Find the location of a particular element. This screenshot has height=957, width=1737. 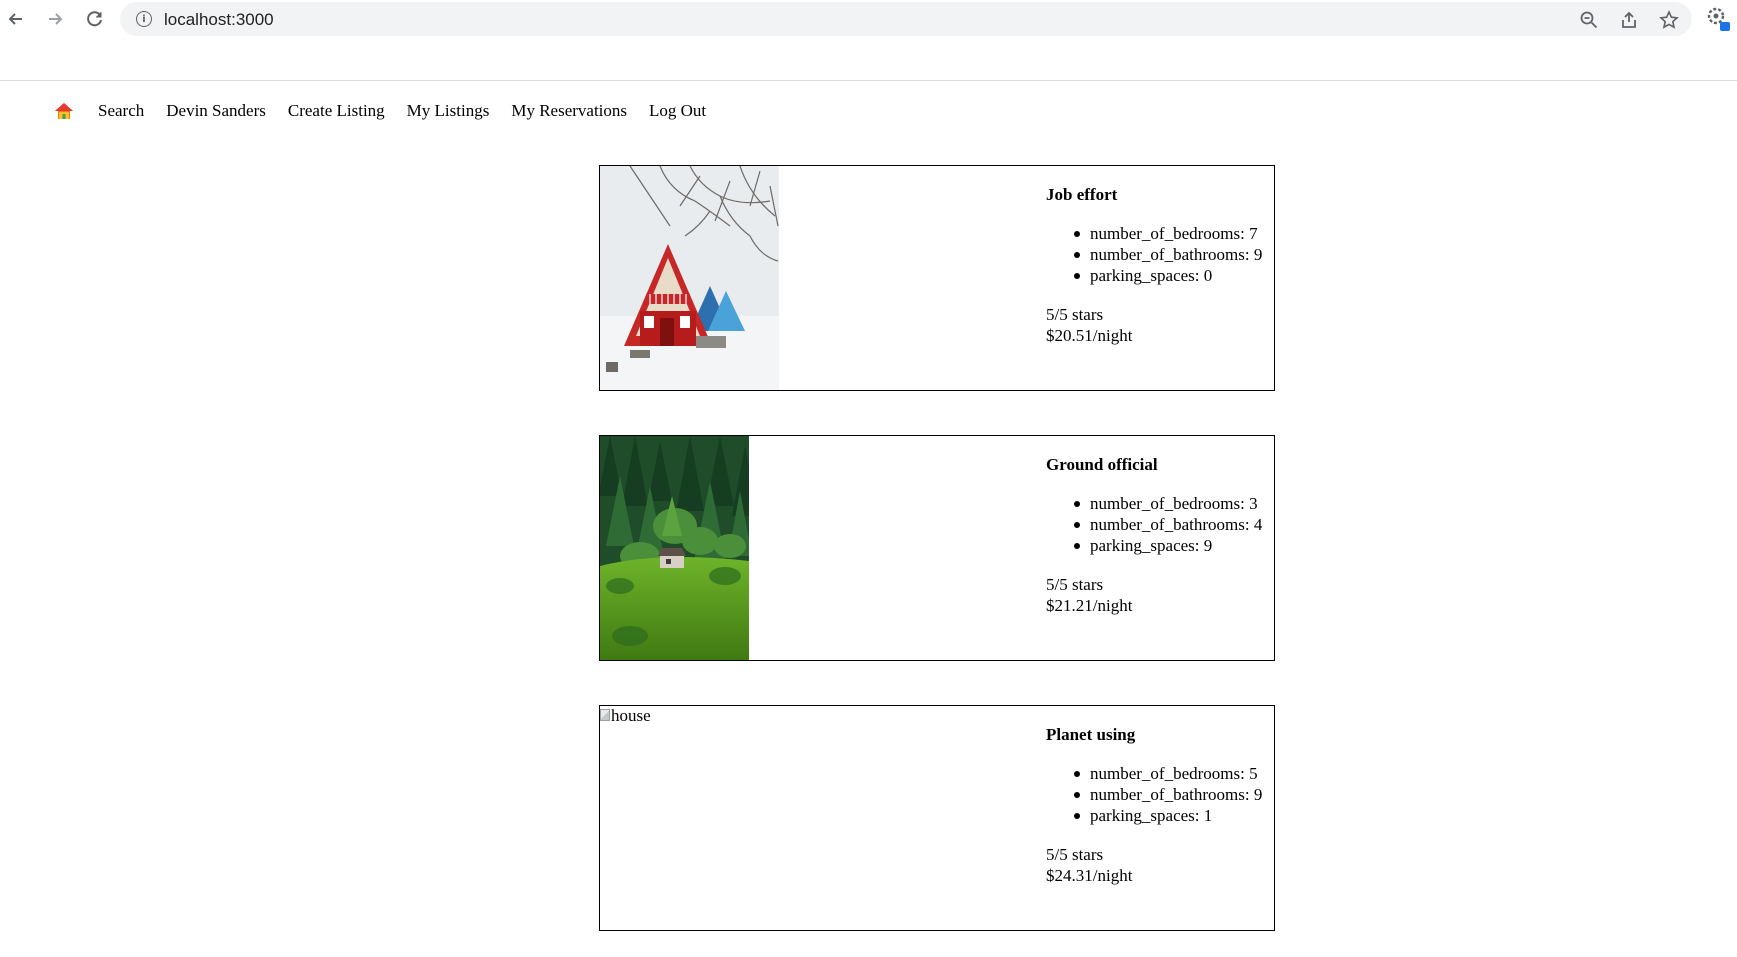

reload-icon is located at coordinates (94, 19).